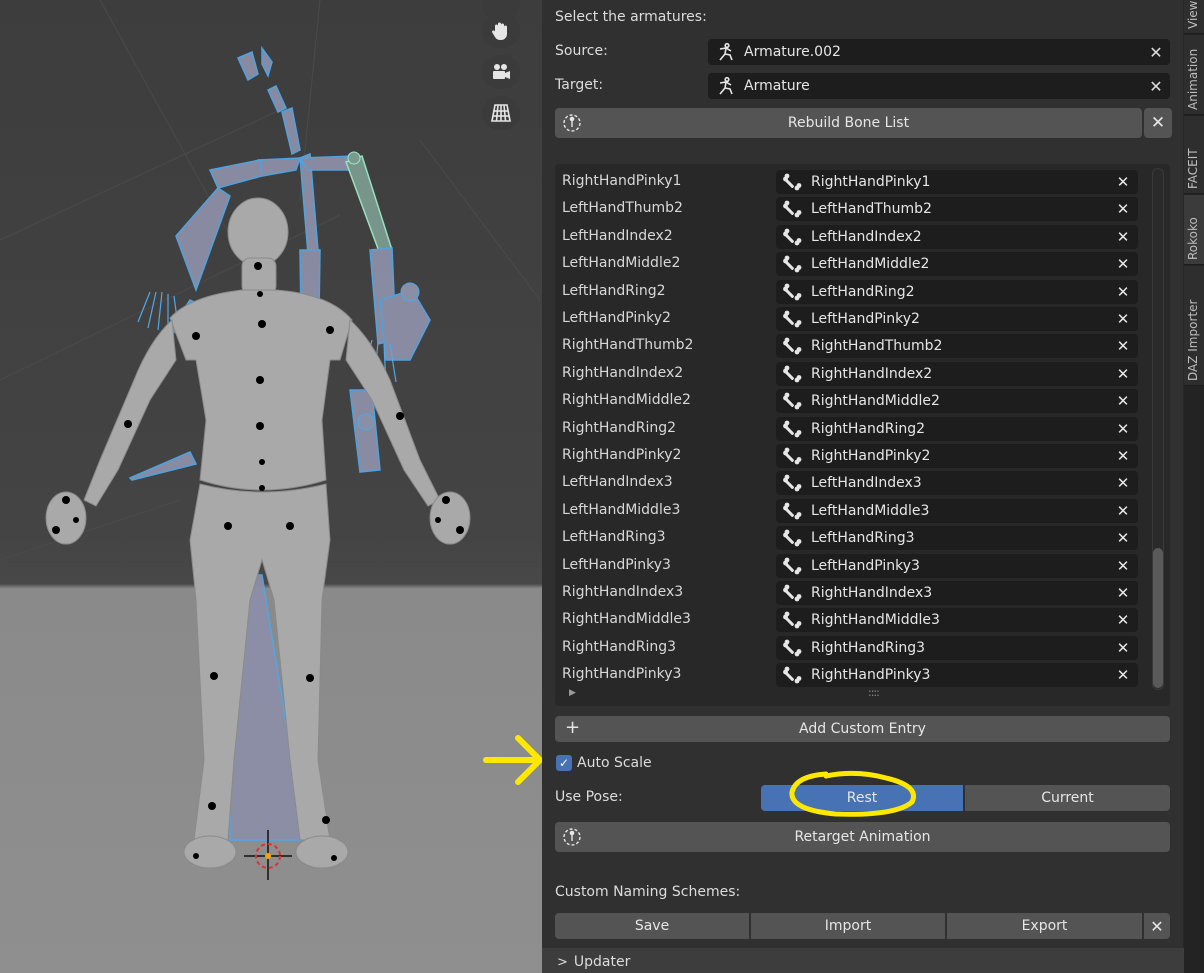 The image size is (1204, 973). I want to click on tab-animation: Animation, so click(1194, 75).